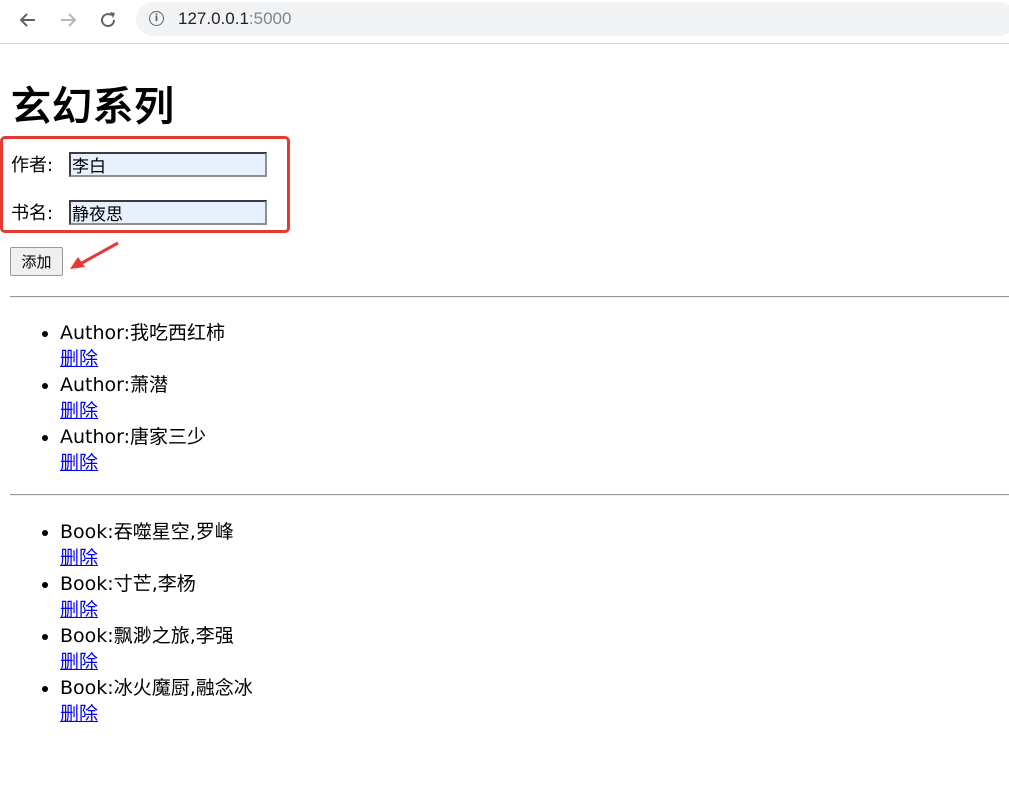  I want to click on reload-icon, so click(108, 20).